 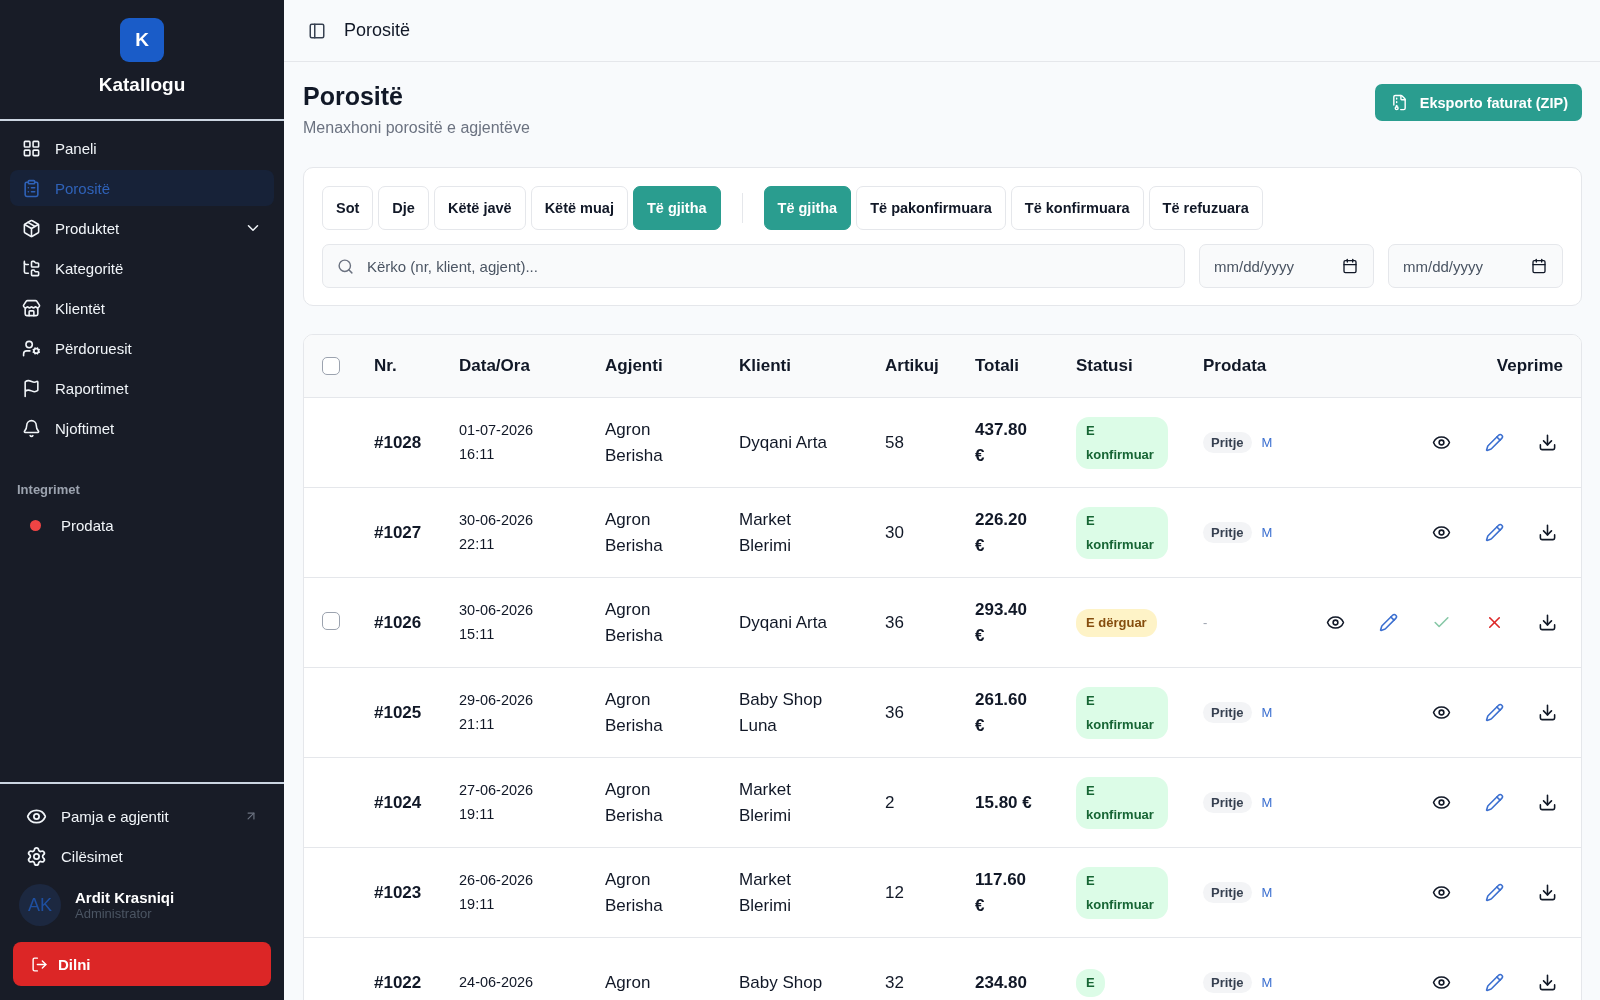 I want to click on row-checkbox, so click(x=331, y=620).